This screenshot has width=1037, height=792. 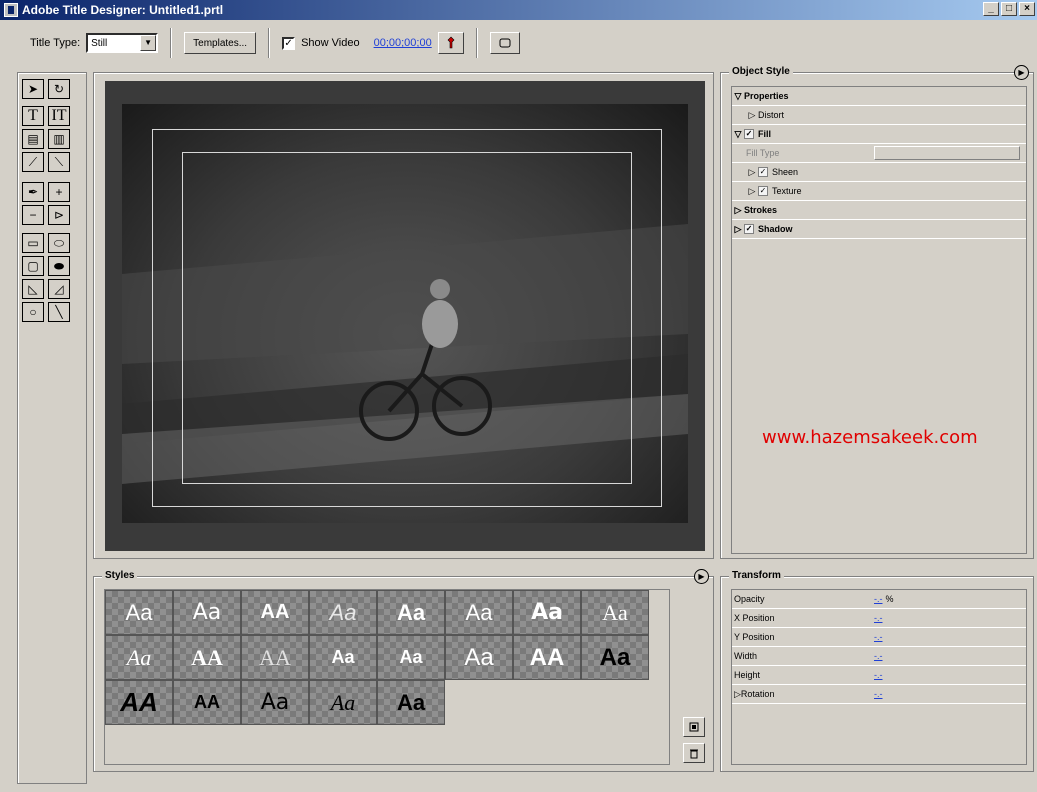 What do you see at coordinates (747, 675) in the screenshot?
I see `height-label: Height` at bounding box center [747, 675].